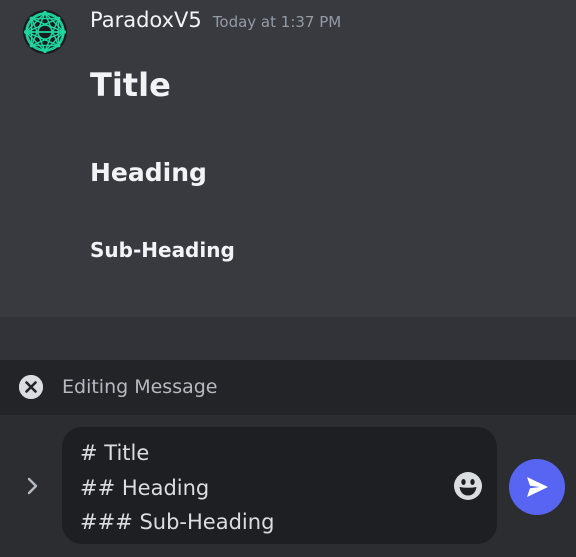  I want to click on message-subheading: Sub-Heading, so click(162, 250).